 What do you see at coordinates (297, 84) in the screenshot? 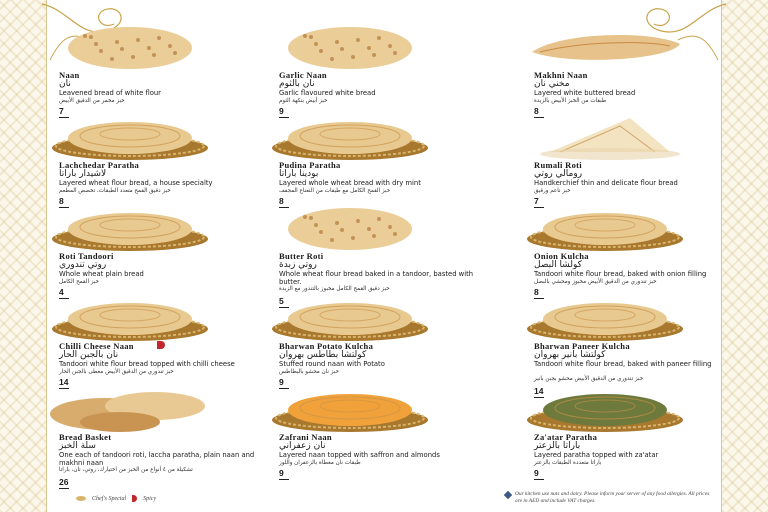
I see `item-name-arabic: نان بالثوم` at bounding box center [297, 84].